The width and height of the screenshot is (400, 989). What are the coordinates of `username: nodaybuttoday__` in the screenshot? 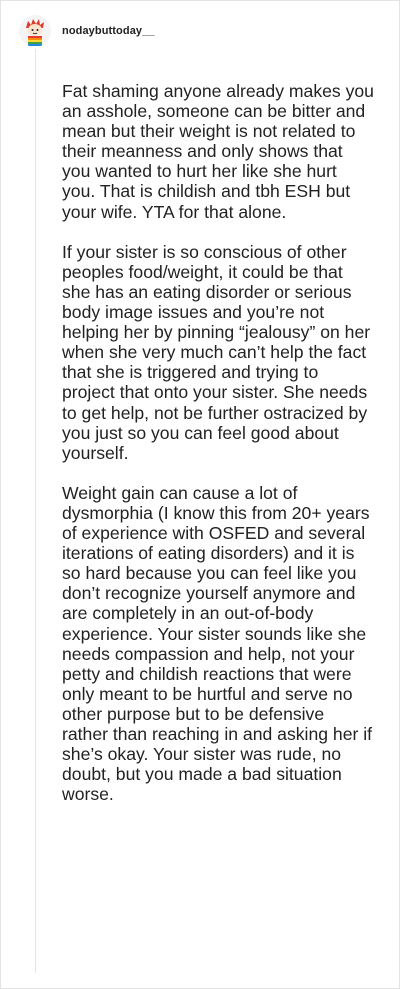 It's located at (108, 31).